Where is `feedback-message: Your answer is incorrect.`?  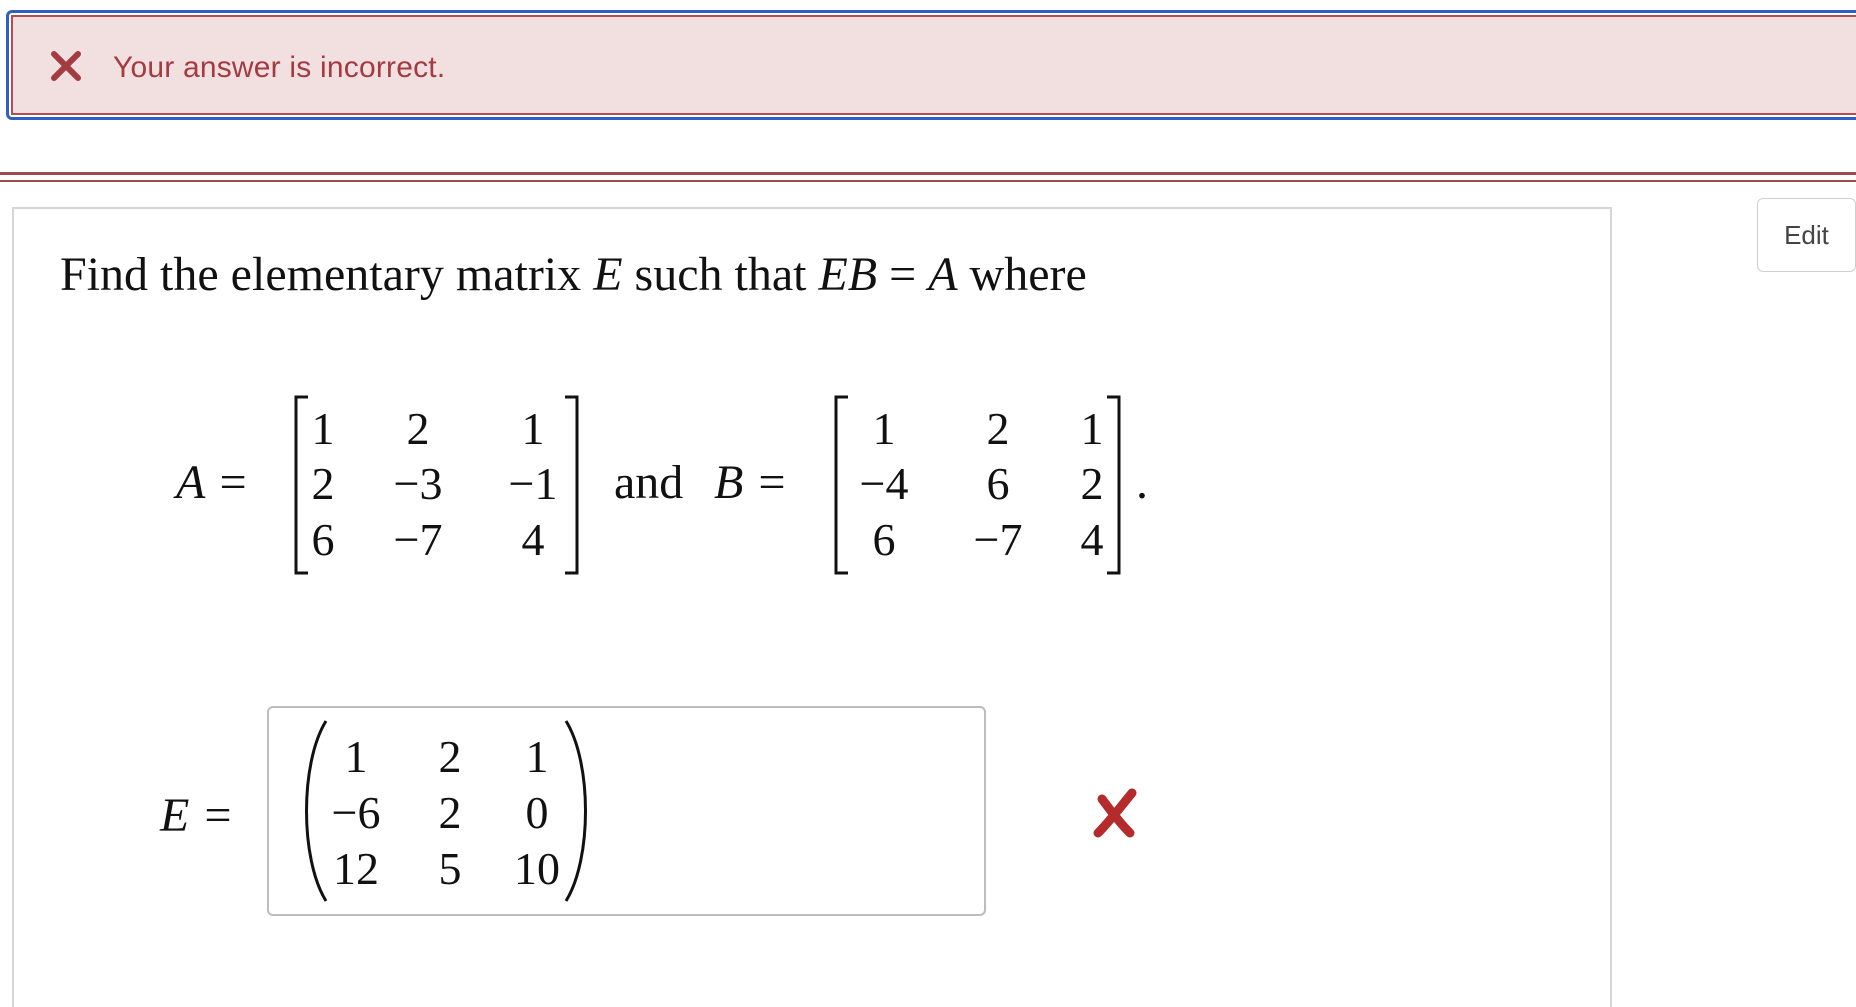
feedback-message: Your answer is incorrect. is located at coordinates (279, 67).